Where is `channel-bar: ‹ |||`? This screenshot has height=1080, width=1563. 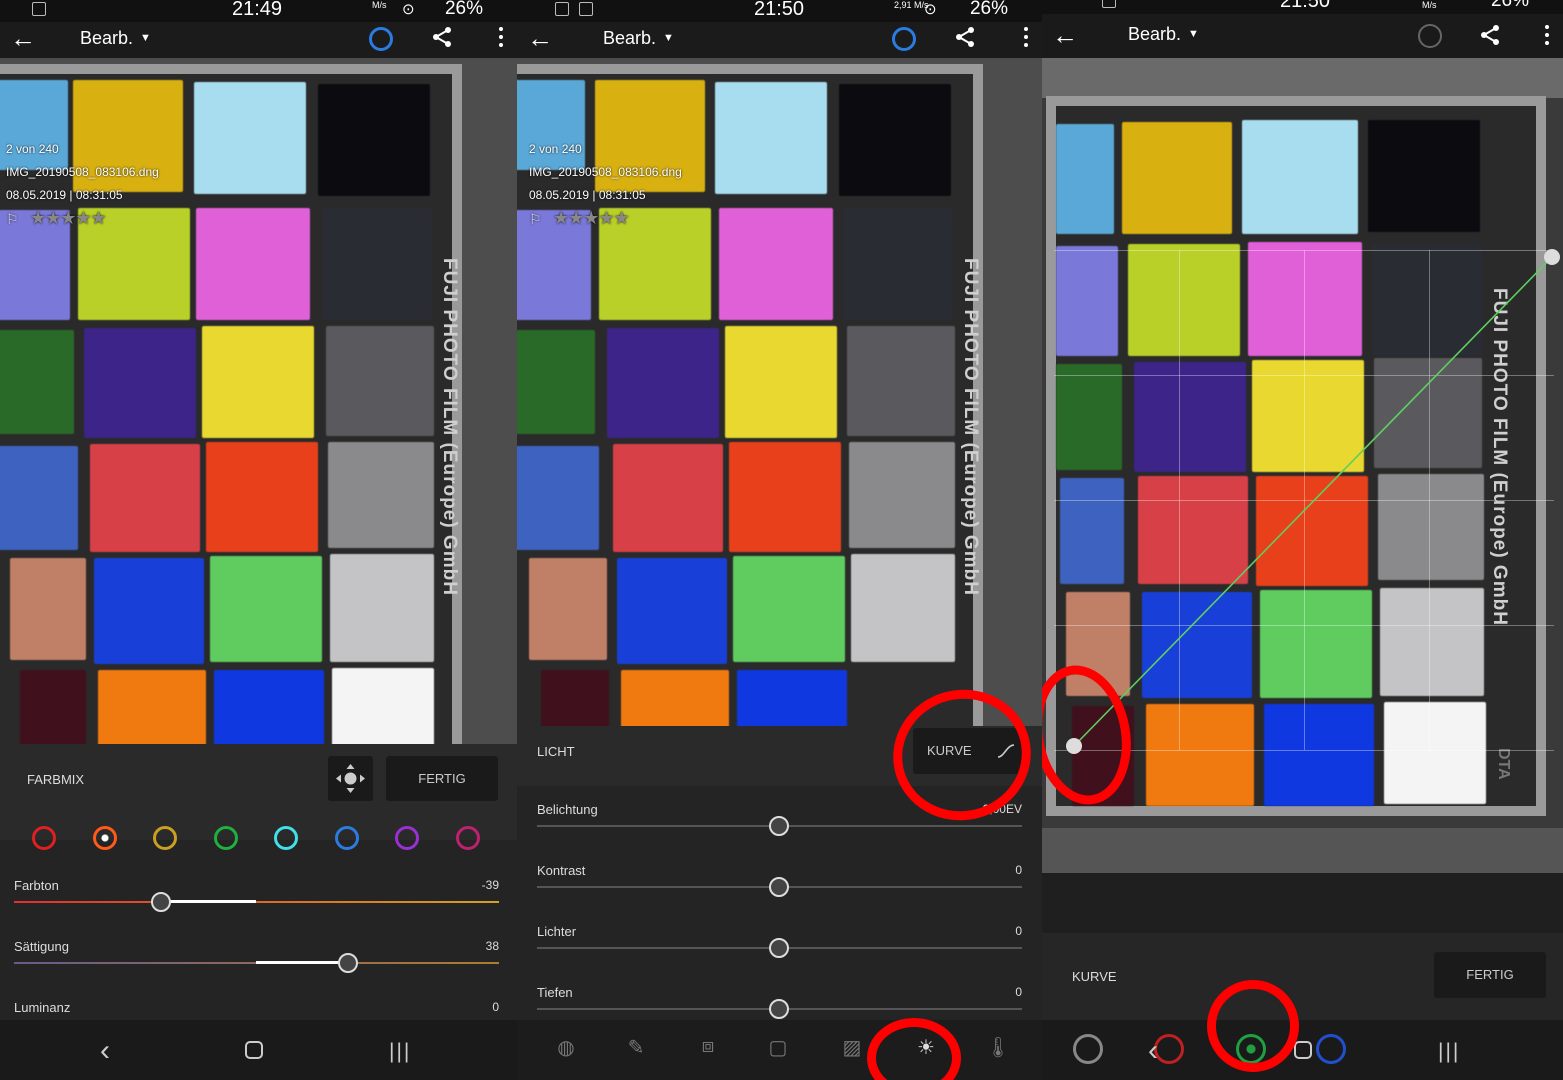
channel-bar: ‹ ||| is located at coordinates (1302, 1050).